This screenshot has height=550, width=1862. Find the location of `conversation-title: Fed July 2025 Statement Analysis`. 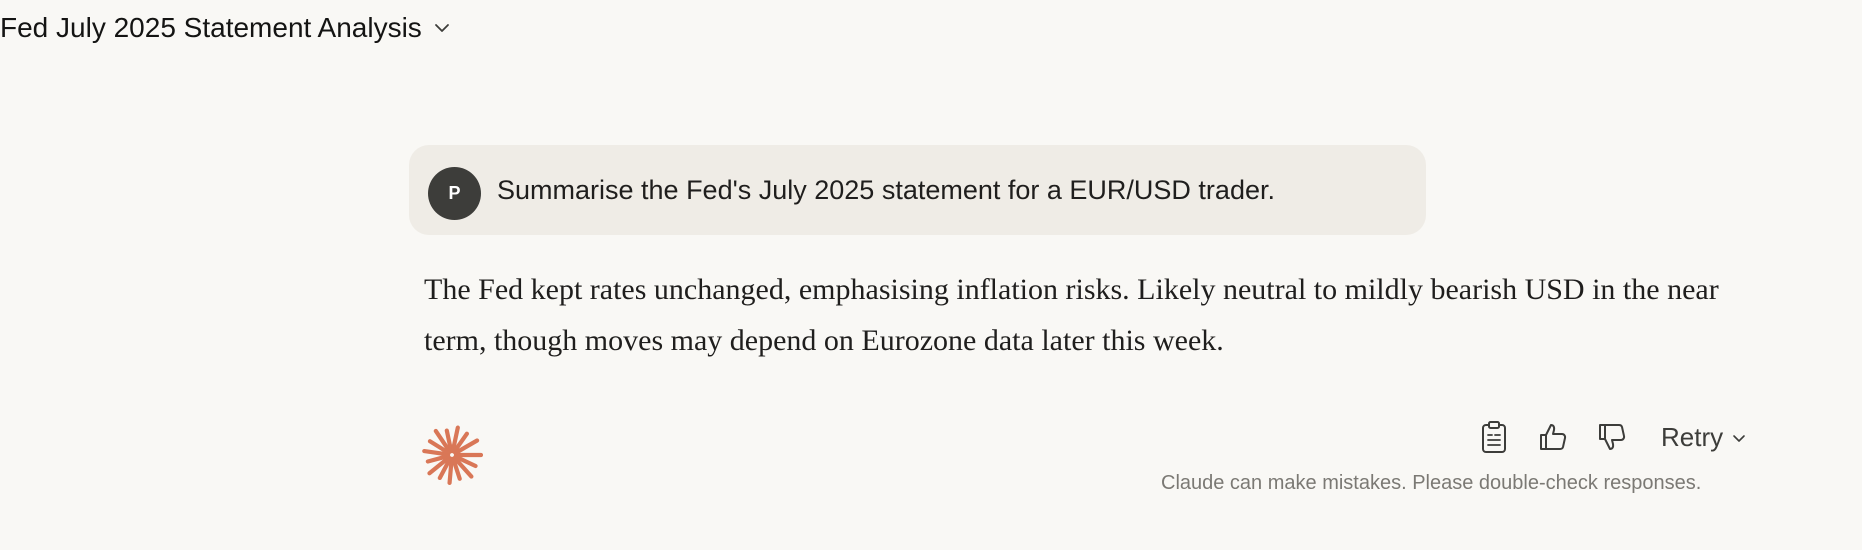

conversation-title: Fed July 2025 Statement Analysis is located at coordinates (211, 27).